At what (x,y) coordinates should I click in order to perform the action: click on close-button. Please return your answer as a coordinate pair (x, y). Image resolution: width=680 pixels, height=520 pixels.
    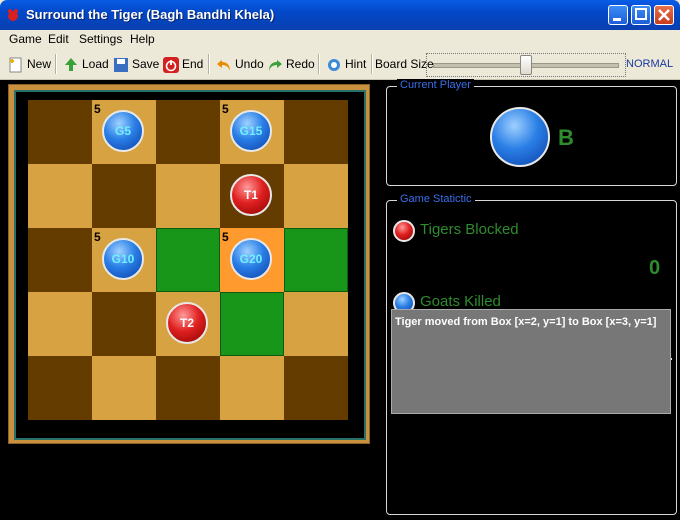
    Looking at the image, I should click on (664, 15).